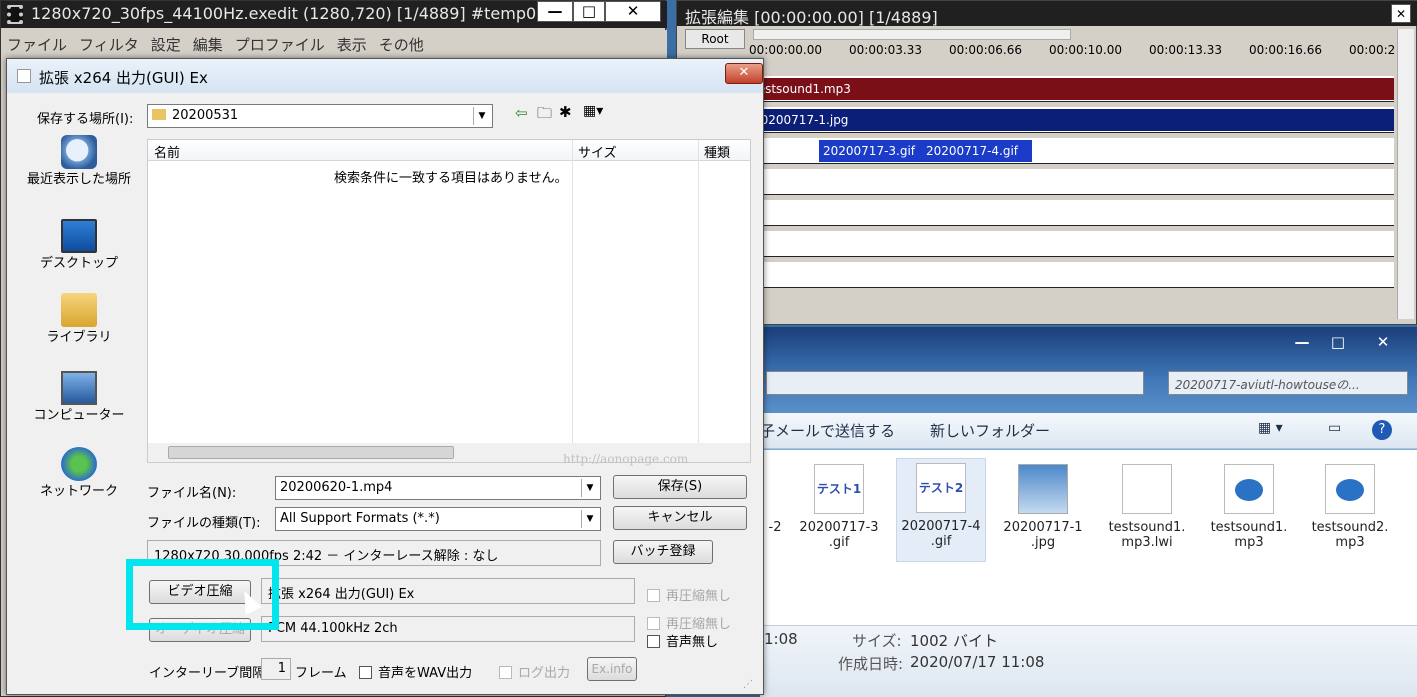 Image resolution: width=1417 pixels, height=697 pixels. Describe the element at coordinates (589, 11) in the screenshot. I see `maximize-button: □` at that location.